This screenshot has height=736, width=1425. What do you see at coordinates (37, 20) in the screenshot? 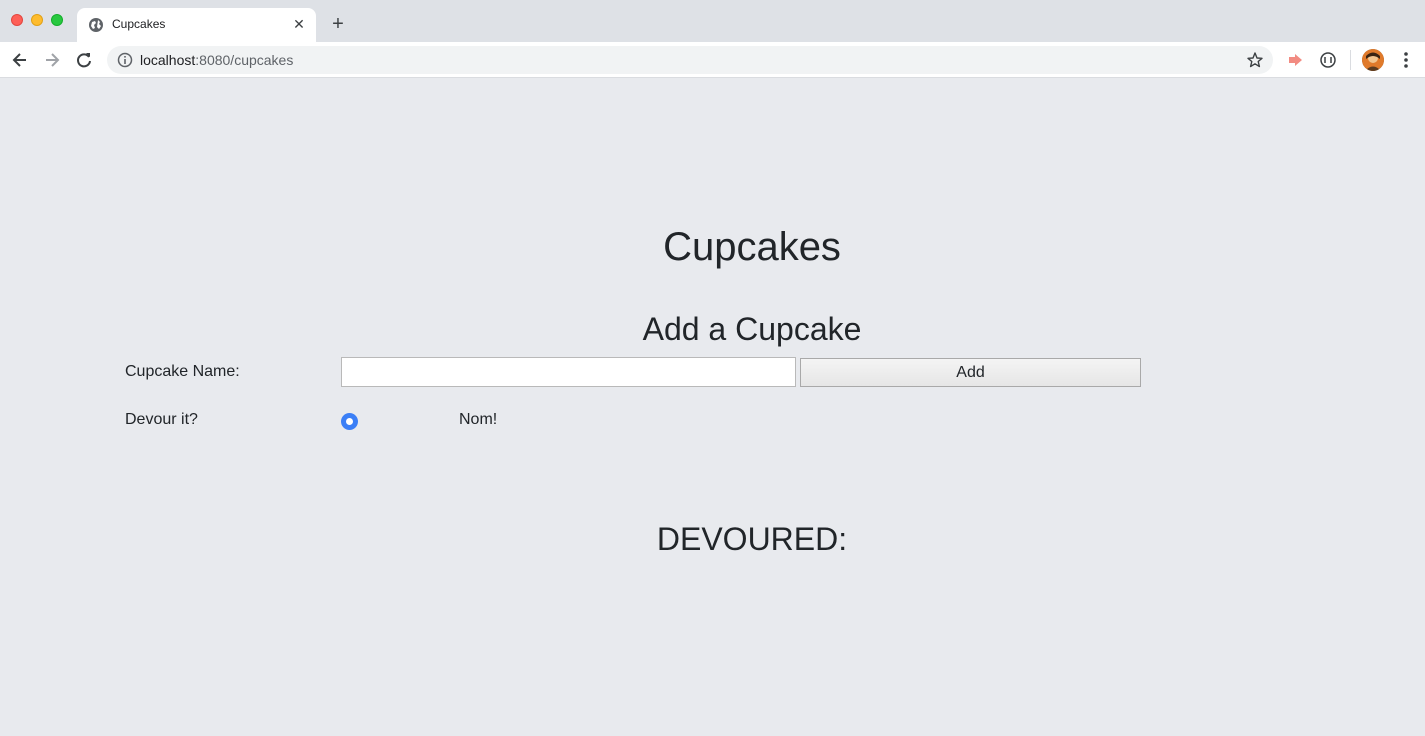
I see `window-minimize-button` at bounding box center [37, 20].